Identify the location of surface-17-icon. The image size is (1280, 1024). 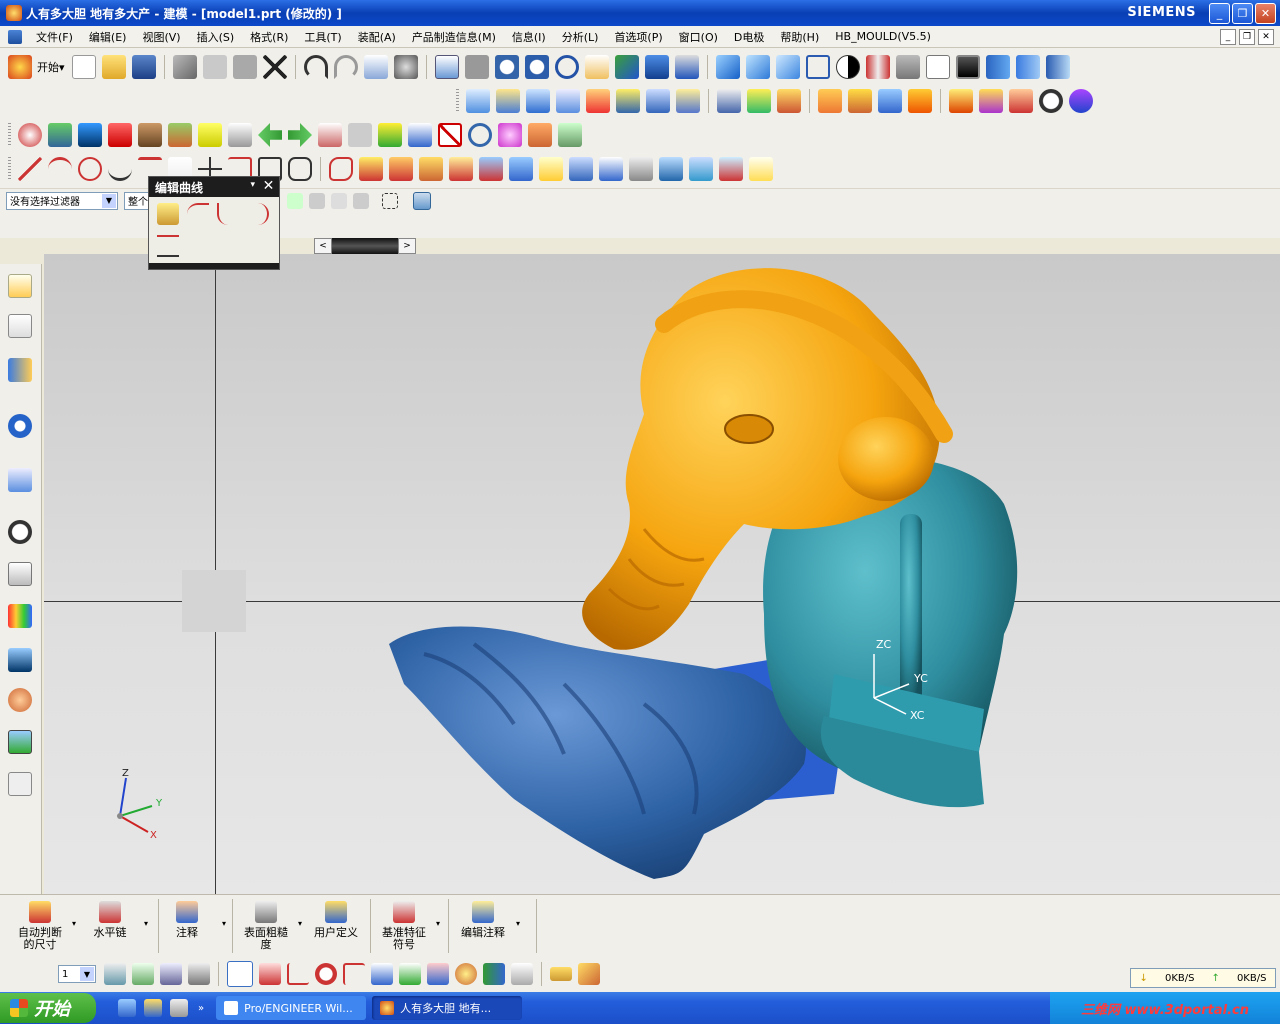
(991, 101).